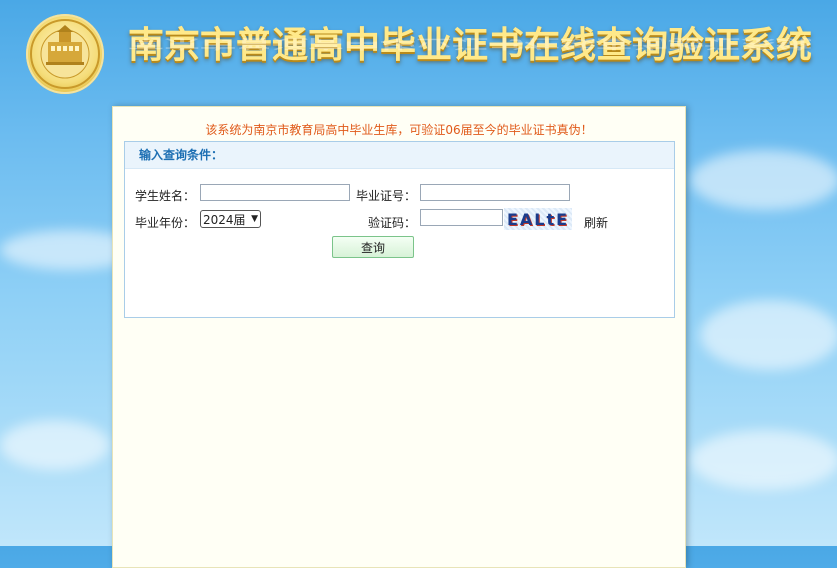 The image size is (837, 568). Describe the element at coordinates (495, 192) in the screenshot. I see `certificate-number-input` at that location.